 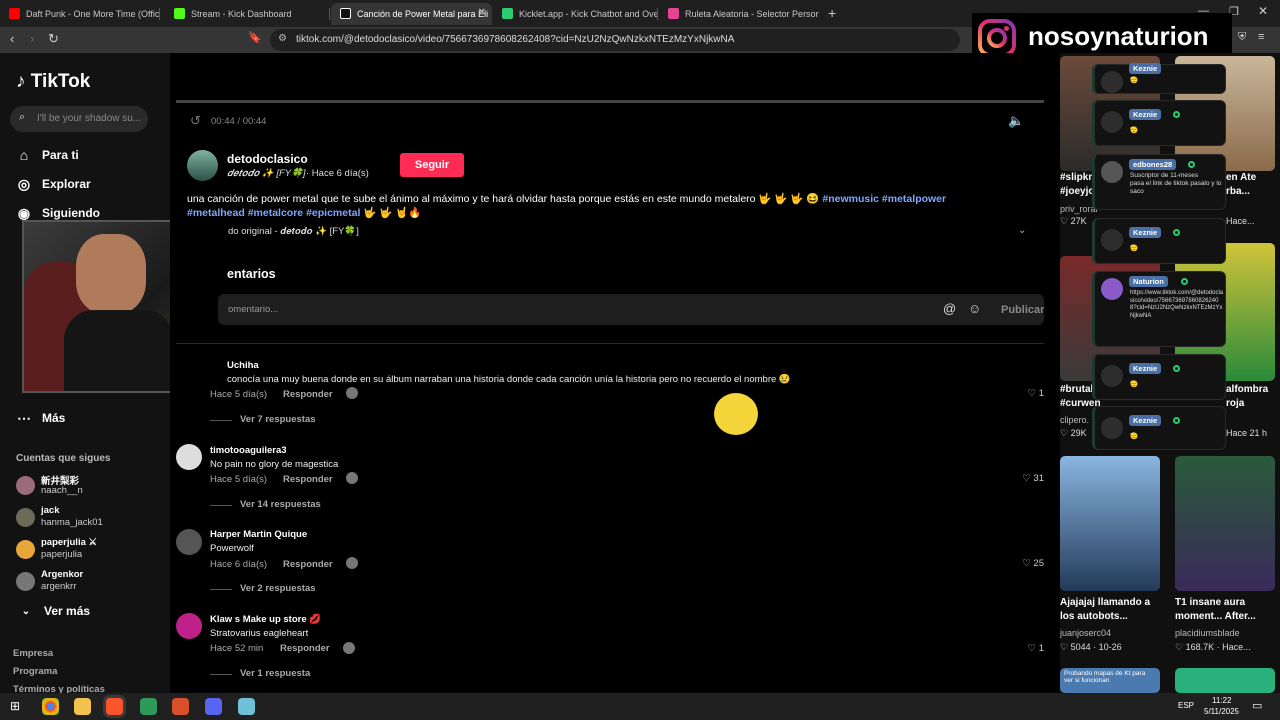 What do you see at coordinates (1242, 37) in the screenshot?
I see `shield-icon: ⛨` at bounding box center [1242, 37].